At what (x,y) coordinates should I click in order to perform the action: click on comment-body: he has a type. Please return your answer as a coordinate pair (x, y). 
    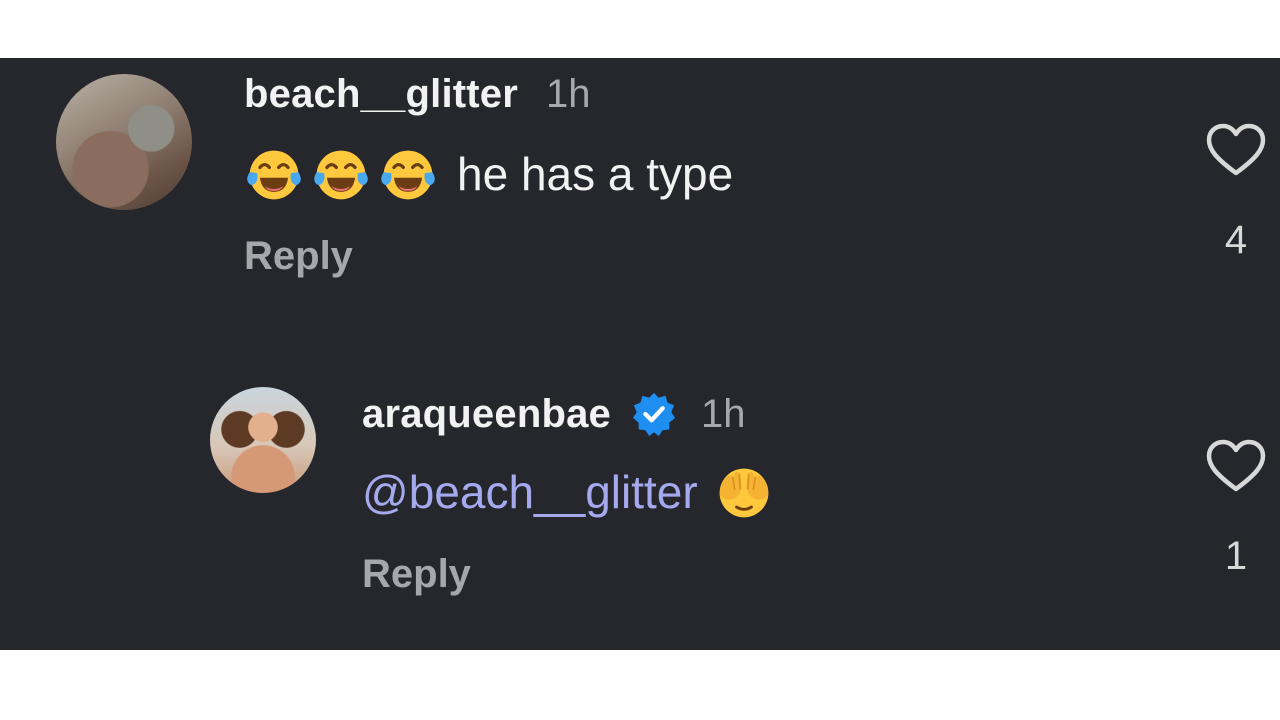
    Looking at the image, I should click on (488, 174).